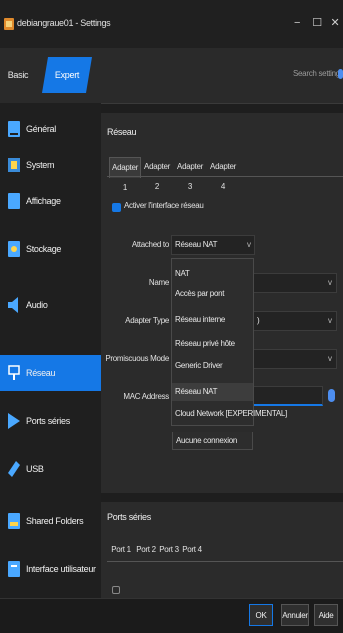 This screenshot has width=343, height=633. I want to click on search-input: Search settings, so click(316, 74).